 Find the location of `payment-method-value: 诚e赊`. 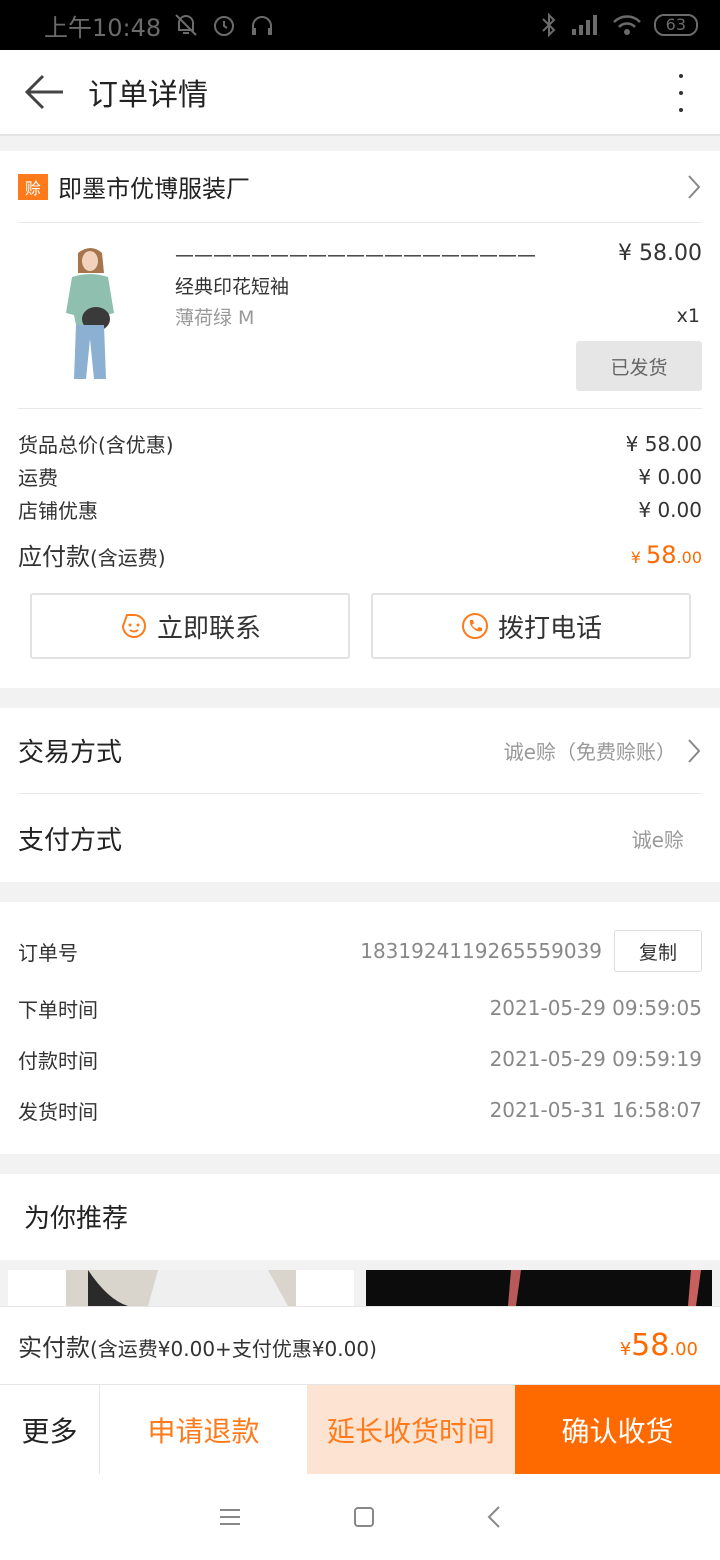

payment-method-value: 诚e赊 is located at coordinates (657, 839).